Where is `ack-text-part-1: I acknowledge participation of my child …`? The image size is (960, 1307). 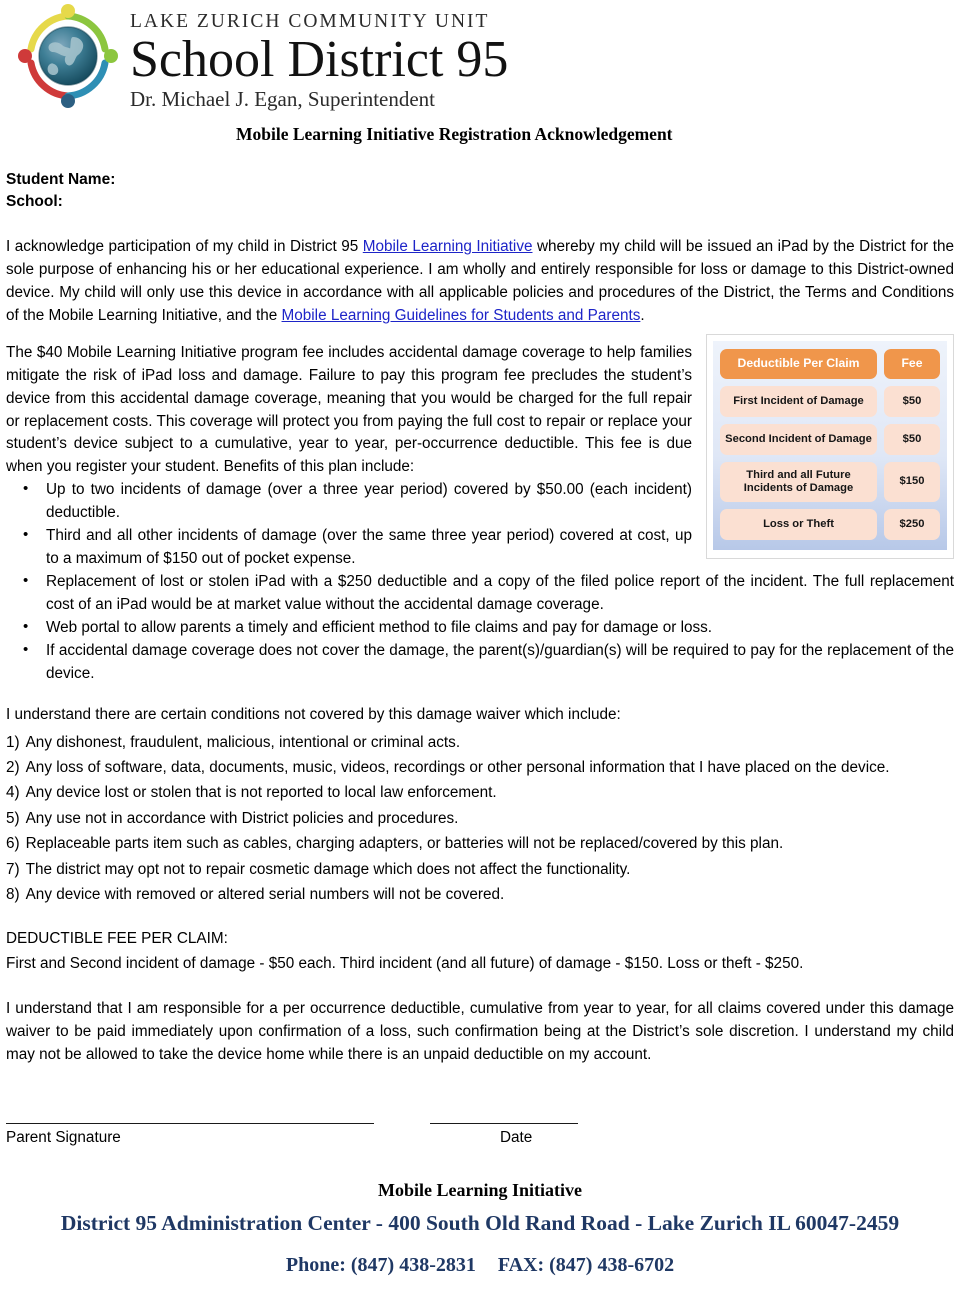 ack-text-part-1: I acknowledge participation of my child … is located at coordinates (184, 246).